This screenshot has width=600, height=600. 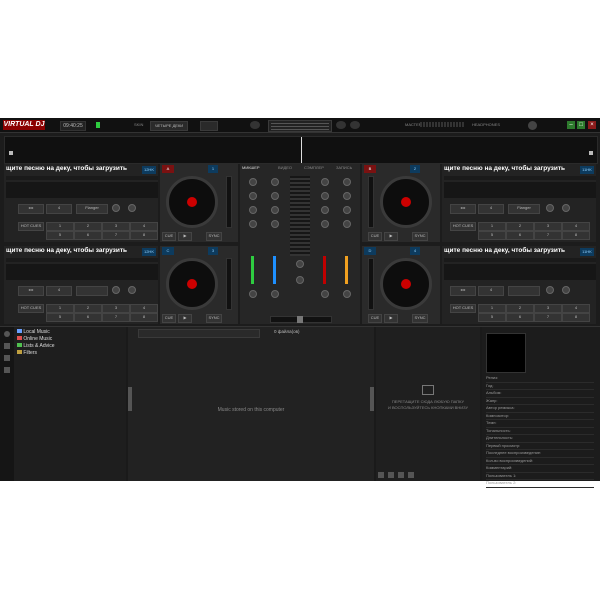 What do you see at coordinates (251, 168) in the screenshot?
I see `tab-mixer: МИКШЕР` at bounding box center [251, 168].